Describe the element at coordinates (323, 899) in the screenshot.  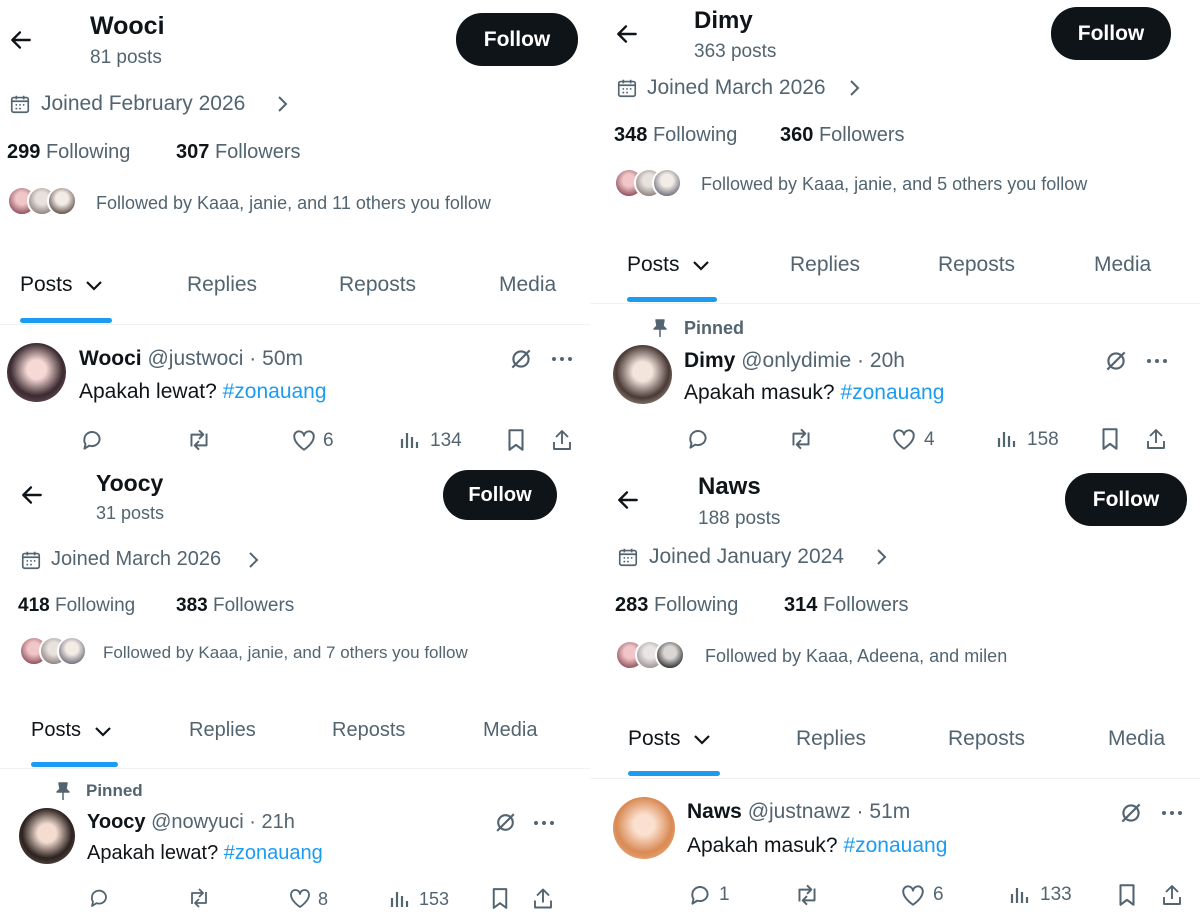
I see `like-count: 8` at that location.